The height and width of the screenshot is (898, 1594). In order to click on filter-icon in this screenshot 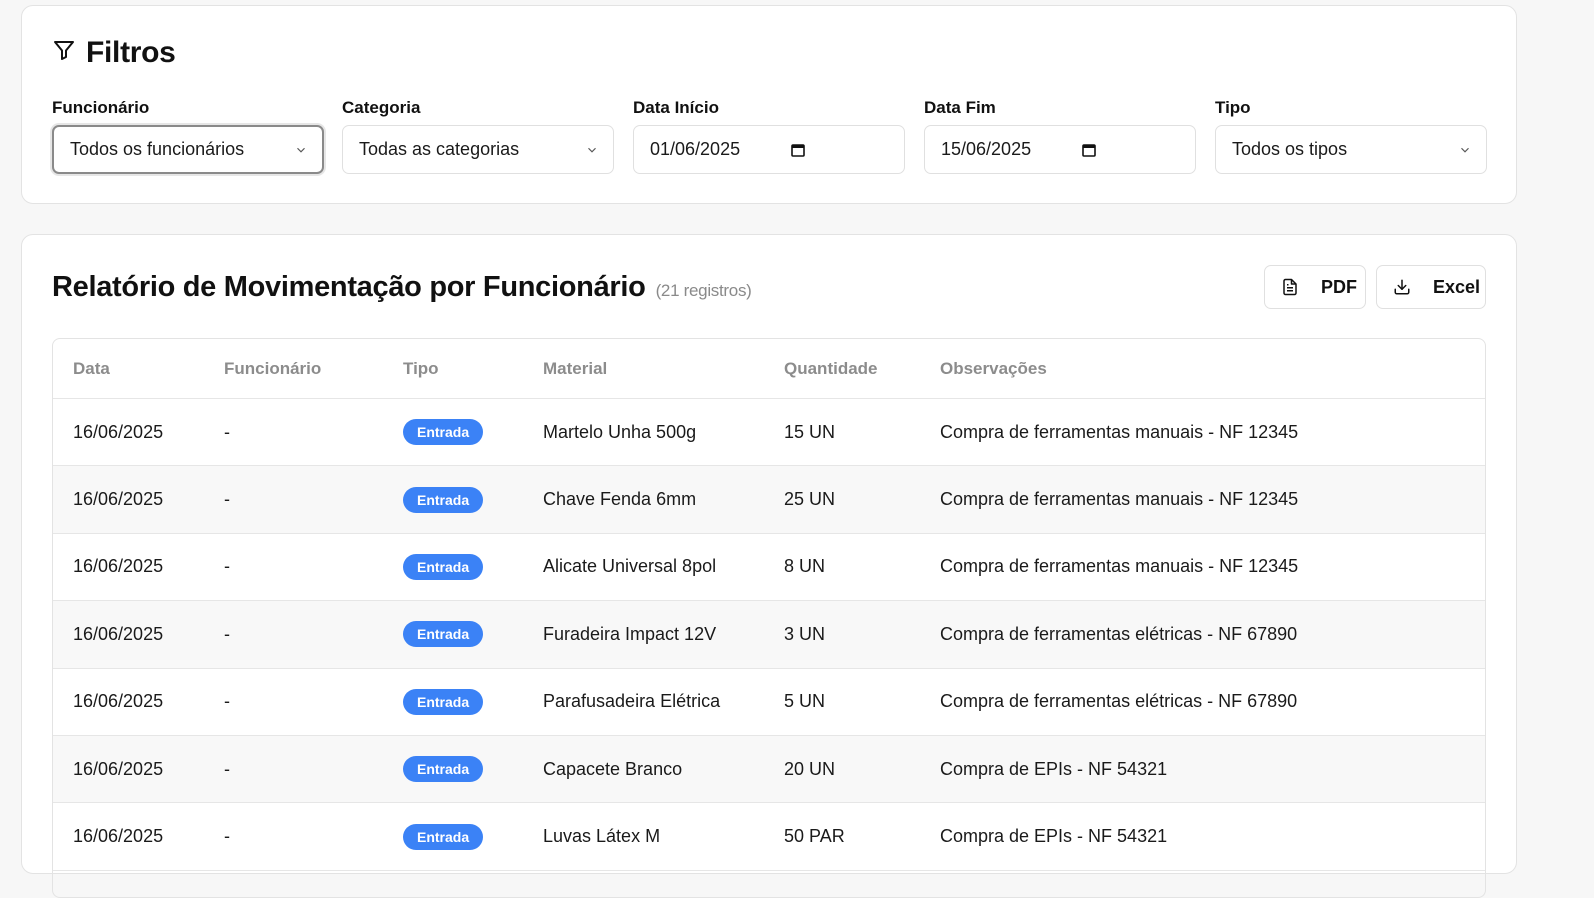, I will do `click(64, 53)`.